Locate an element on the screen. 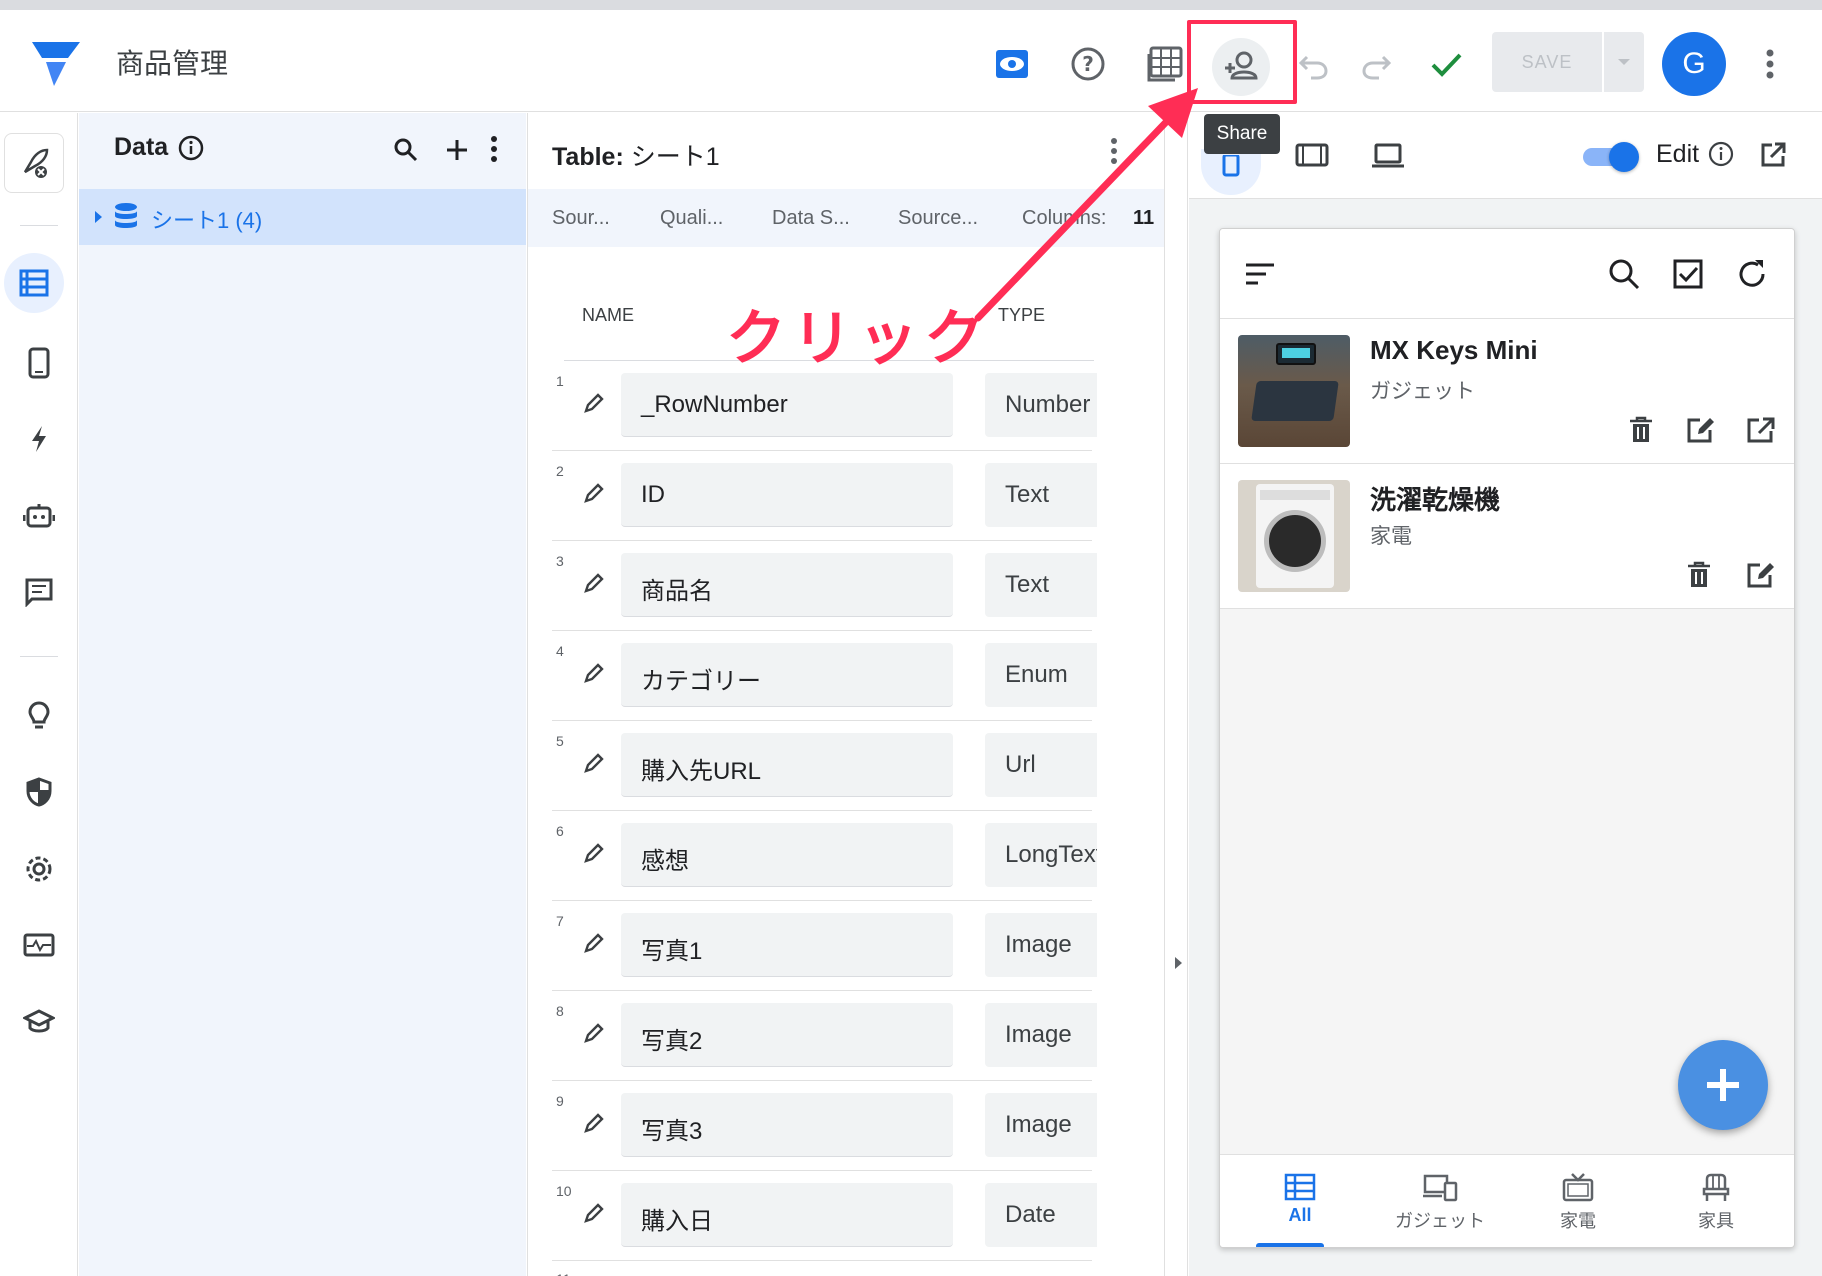  item-photo-washer is located at coordinates (1294, 536).